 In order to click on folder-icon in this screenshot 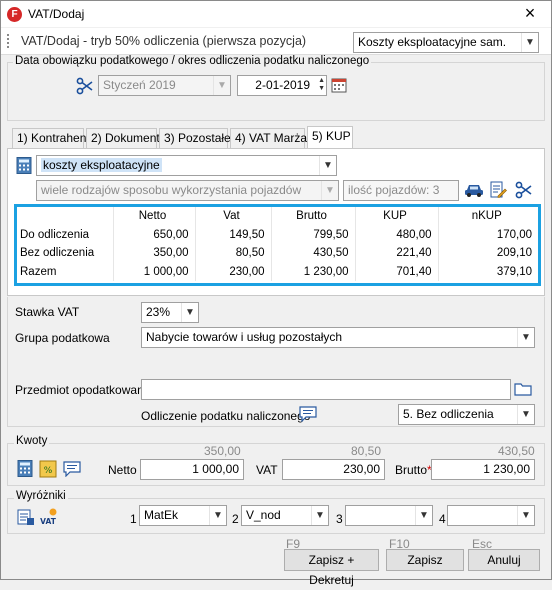, I will do `click(523, 389)`.